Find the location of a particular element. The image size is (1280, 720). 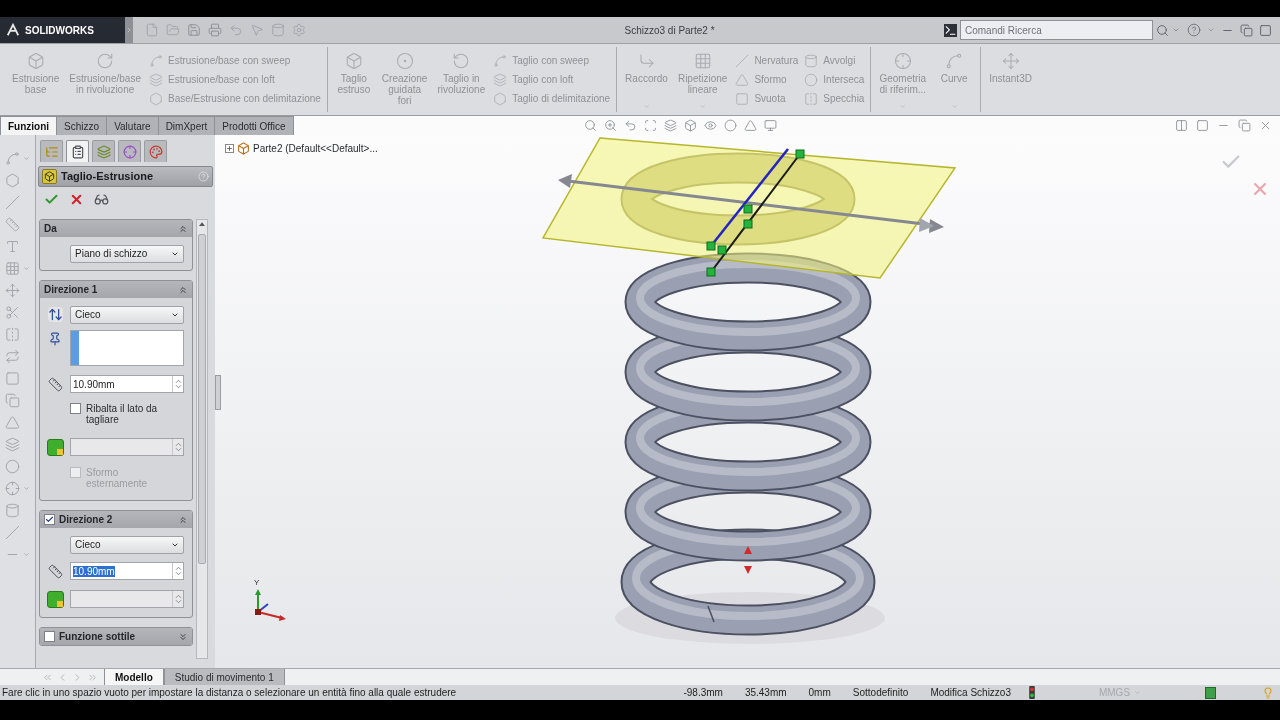

tree-icon is located at coordinates (51, 151).